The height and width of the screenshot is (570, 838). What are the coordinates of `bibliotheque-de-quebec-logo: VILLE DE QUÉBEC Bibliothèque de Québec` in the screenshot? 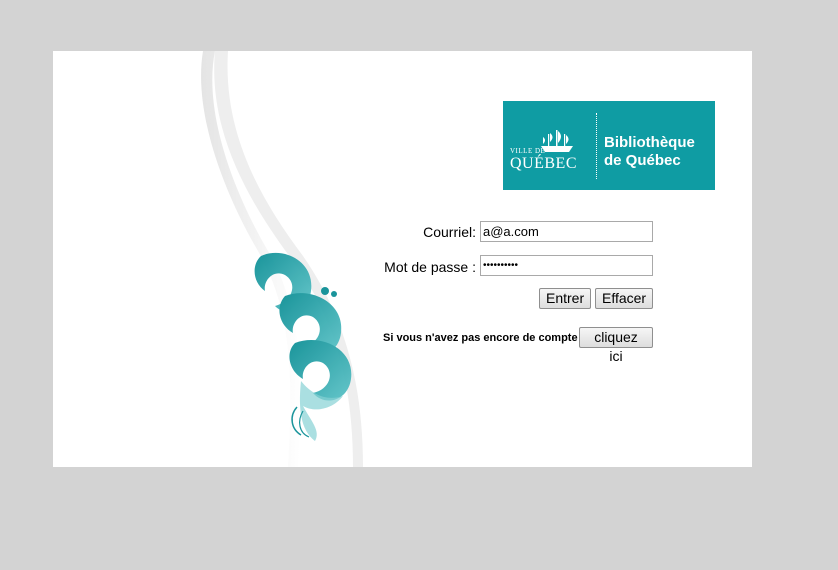 It's located at (609, 145).